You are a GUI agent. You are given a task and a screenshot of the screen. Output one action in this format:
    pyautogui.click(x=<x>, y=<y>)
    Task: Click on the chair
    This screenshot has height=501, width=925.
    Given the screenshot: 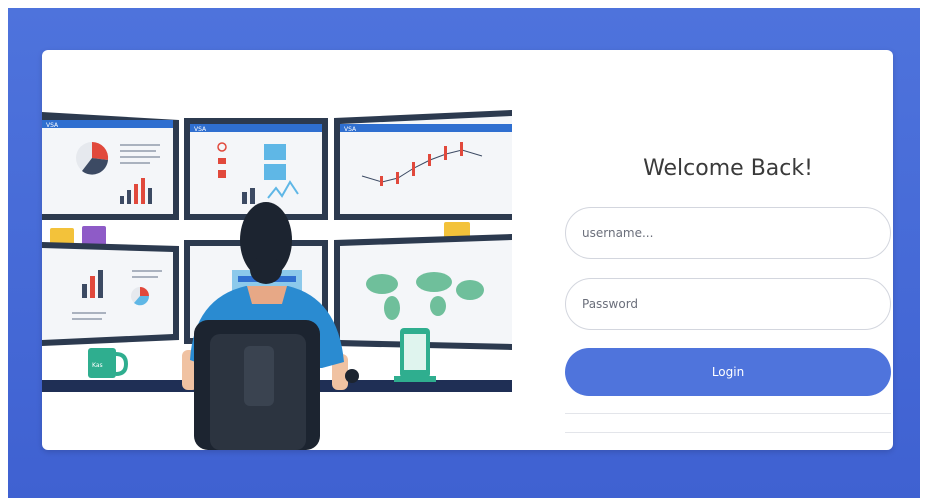 What is the action you would take?
    pyautogui.click(x=257, y=385)
    